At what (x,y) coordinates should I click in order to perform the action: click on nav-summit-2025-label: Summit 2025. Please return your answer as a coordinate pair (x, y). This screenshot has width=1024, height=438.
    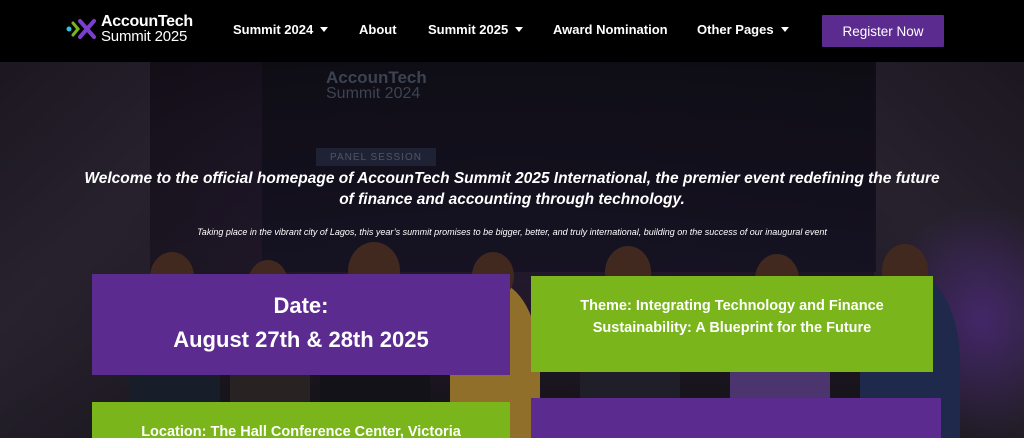
    Looking at the image, I should click on (468, 29).